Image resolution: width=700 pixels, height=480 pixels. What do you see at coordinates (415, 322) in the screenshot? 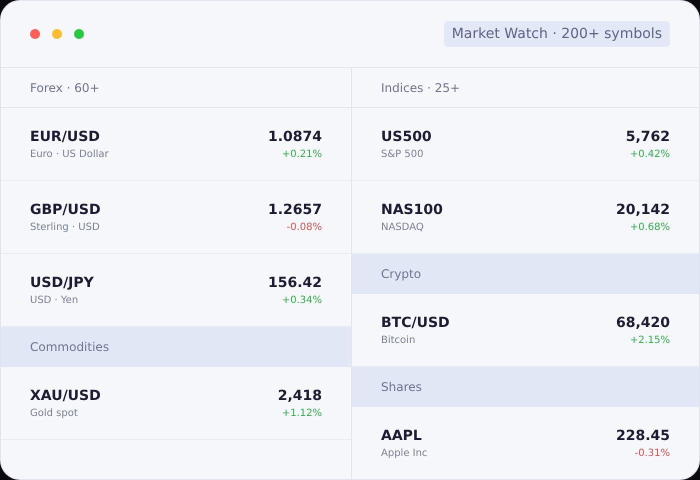
I see `symbol-label: BTC/USD` at bounding box center [415, 322].